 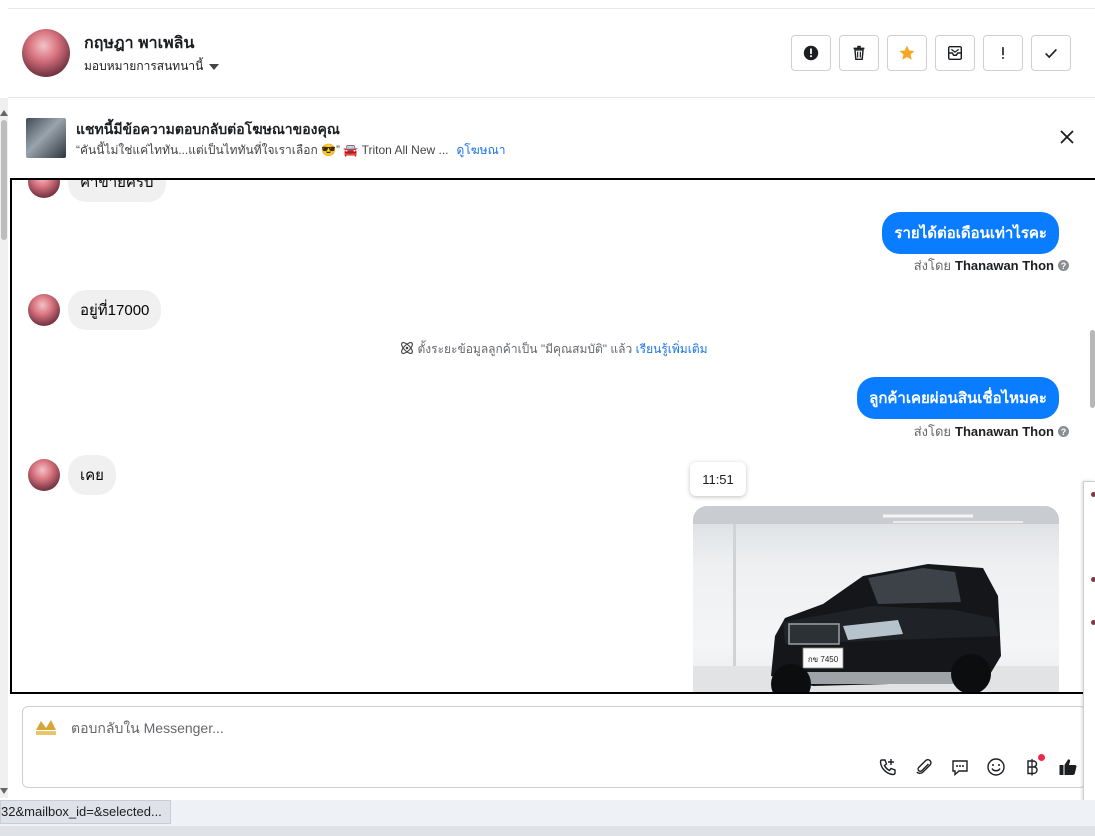 What do you see at coordinates (554, 747) in the screenshot?
I see `reply-composer` at bounding box center [554, 747].